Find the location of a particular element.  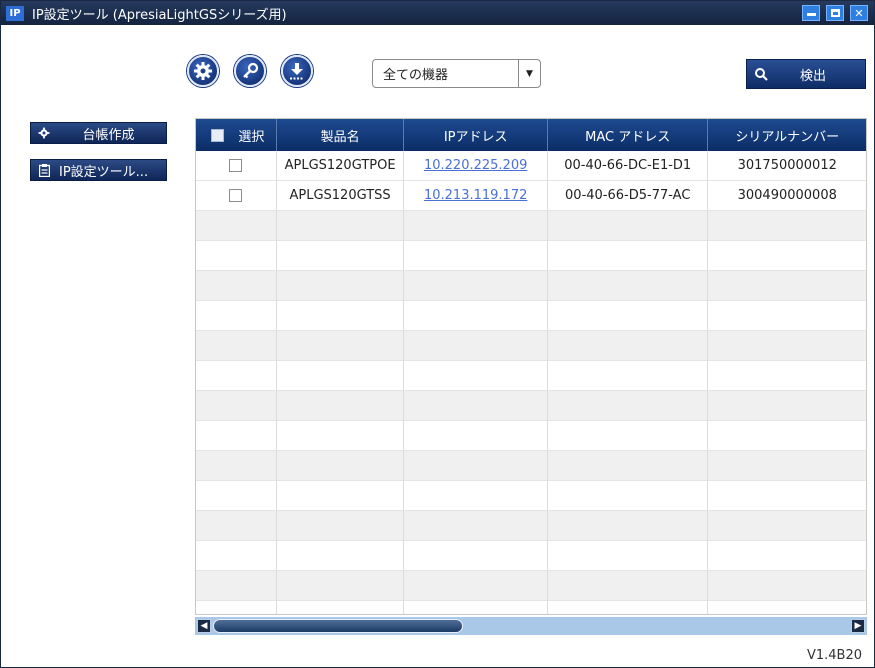

table-header: 選択 製品名 IPアドレス MAC アドレス シリアルナンバー is located at coordinates (531, 135).